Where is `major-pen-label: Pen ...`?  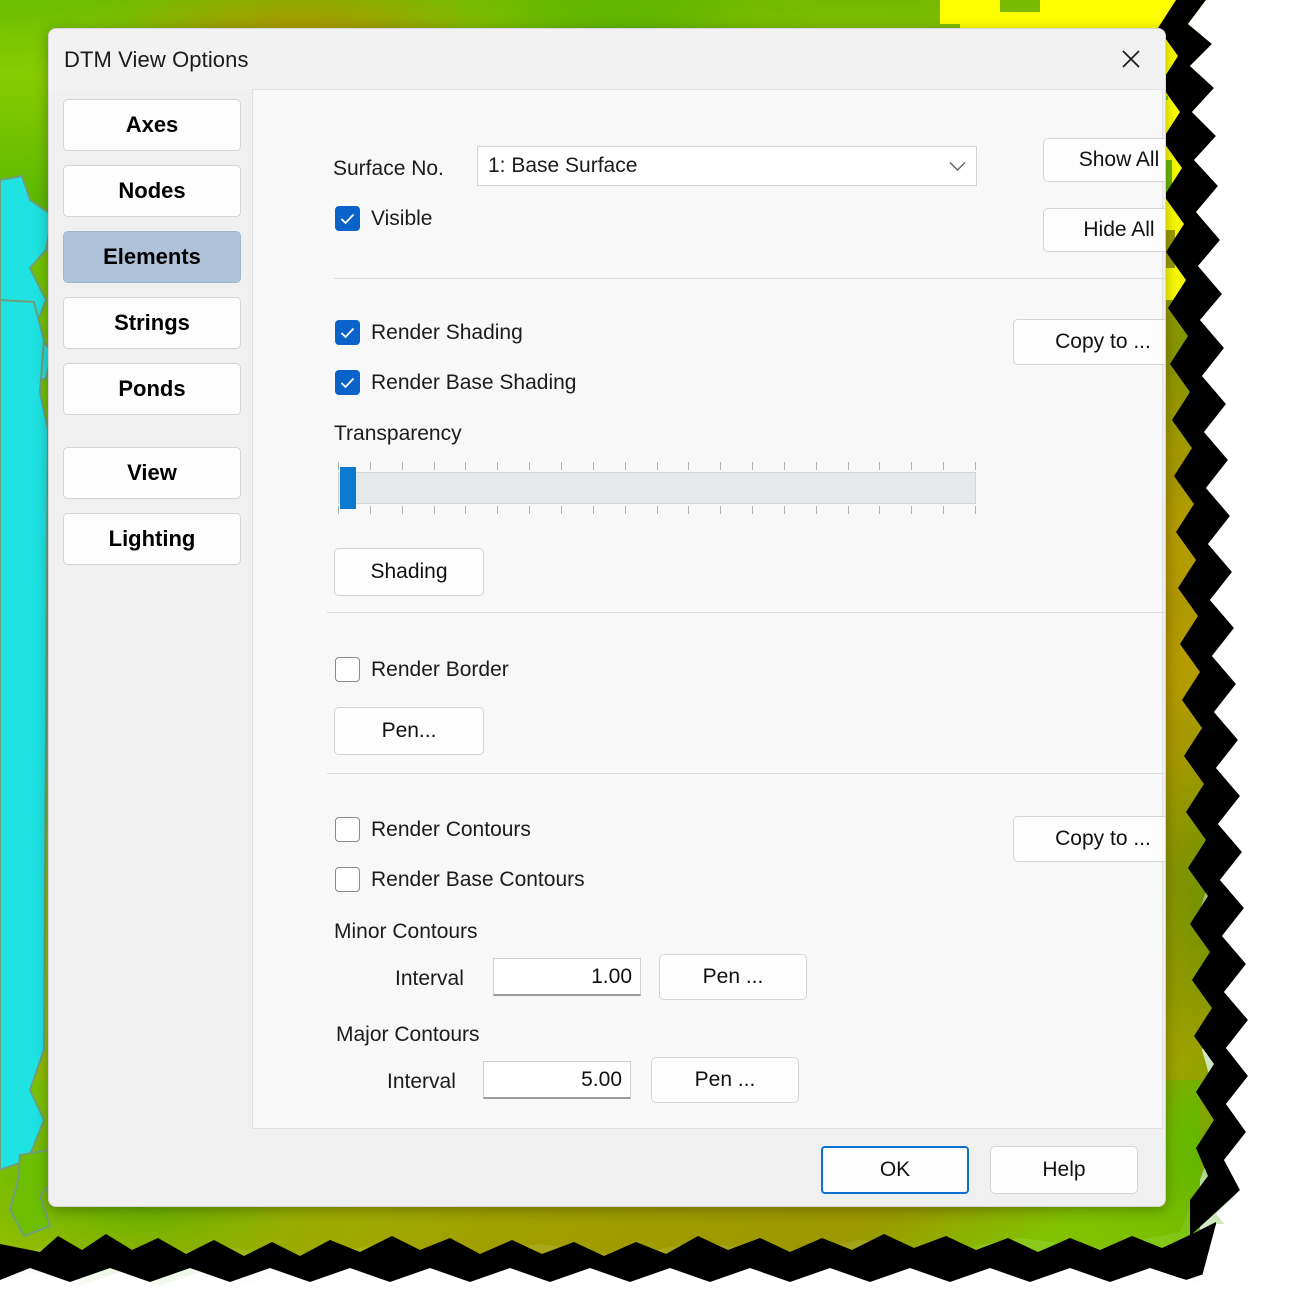
major-pen-label: Pen ... is located at coordinates (725, 1079).